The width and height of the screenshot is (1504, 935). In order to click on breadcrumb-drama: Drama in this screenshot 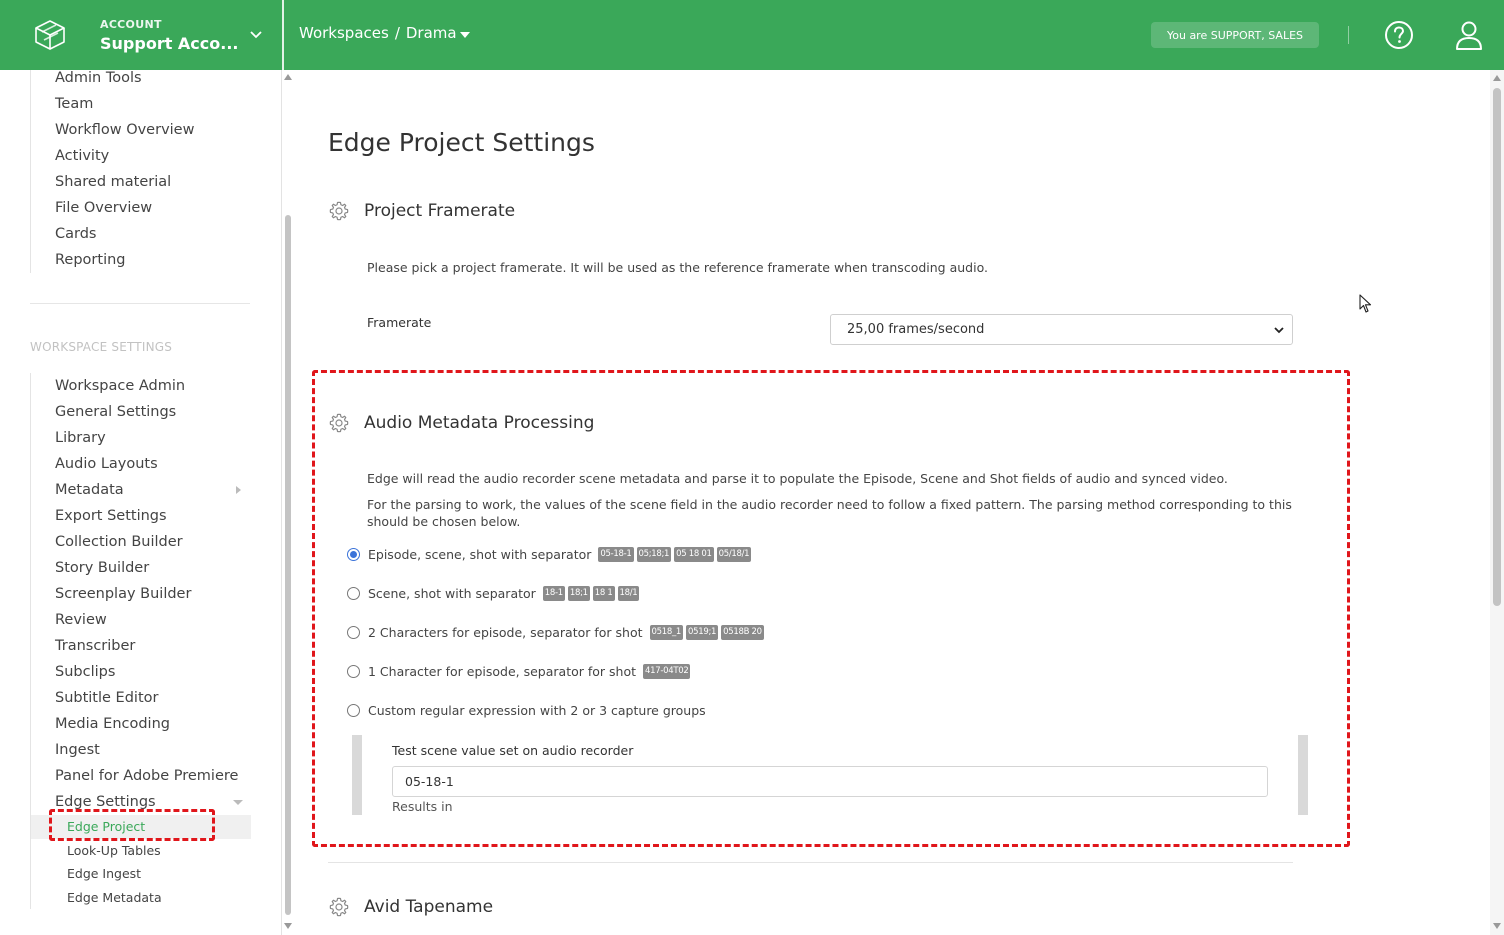, I will do `click(438, 33)`.